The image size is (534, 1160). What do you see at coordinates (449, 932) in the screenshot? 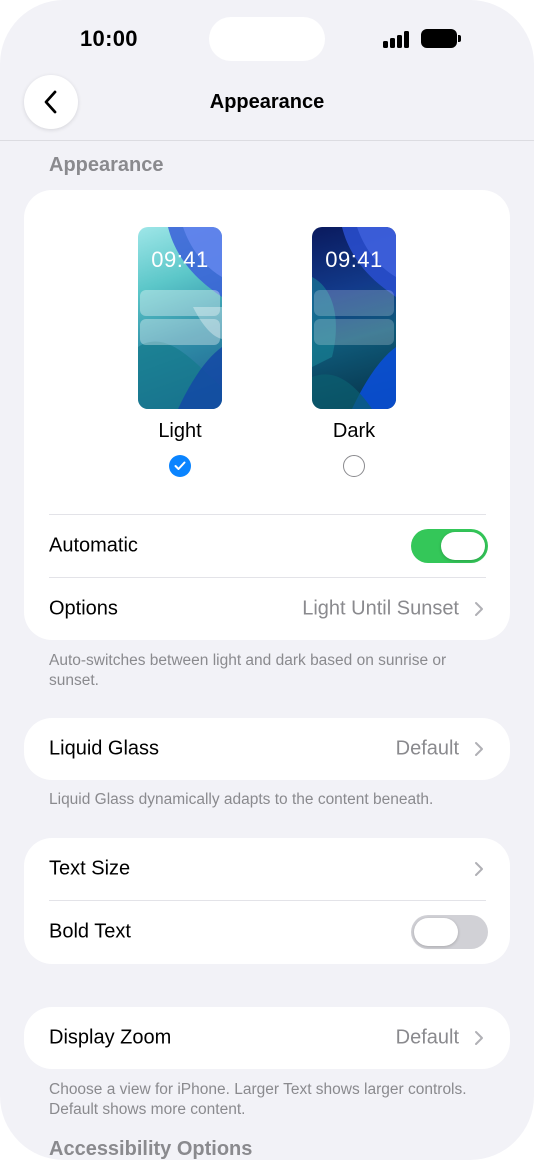
I see `bold-text-toggle` at bounding box center [449, 932].